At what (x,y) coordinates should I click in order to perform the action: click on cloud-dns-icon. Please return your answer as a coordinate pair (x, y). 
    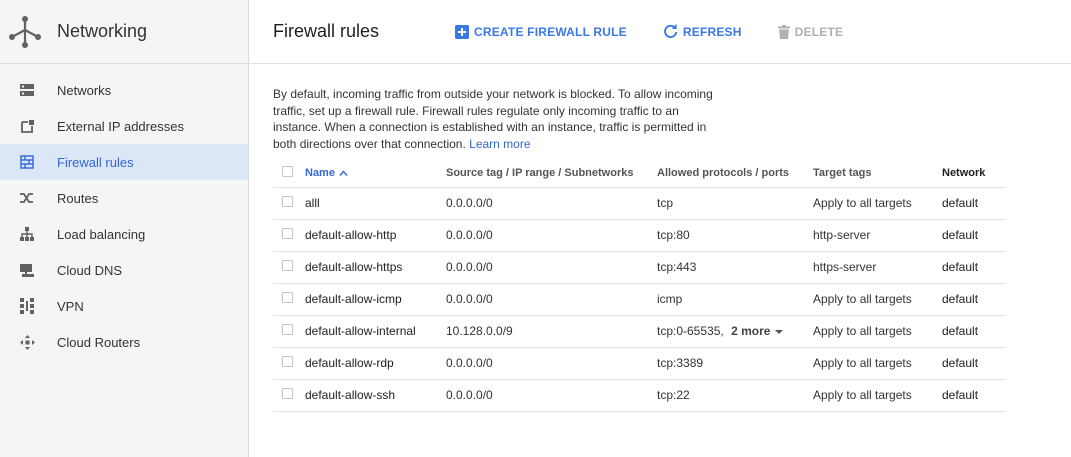
    Looking at the image, I should click on (27, 270).